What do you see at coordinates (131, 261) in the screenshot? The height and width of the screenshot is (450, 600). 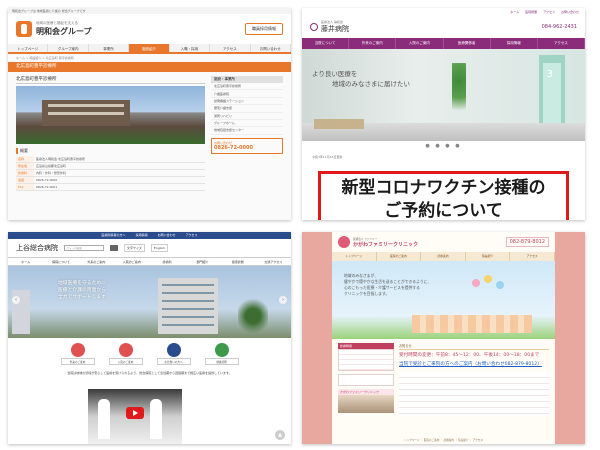 I see `nav-item: 入院のご案内` at bounding box center [131, 261].